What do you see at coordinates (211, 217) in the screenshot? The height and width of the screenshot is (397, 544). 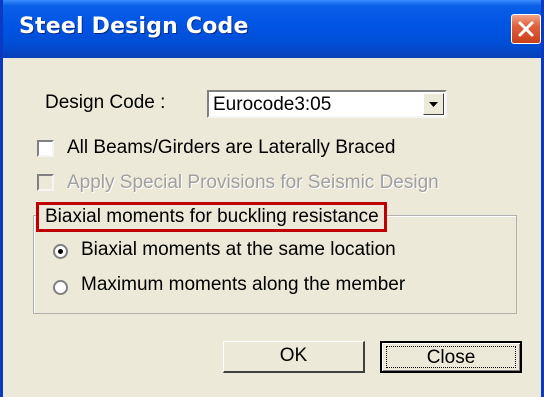 I see `group-title: Biaxial moments for buckling resistance` at bounding box center [211, 217].